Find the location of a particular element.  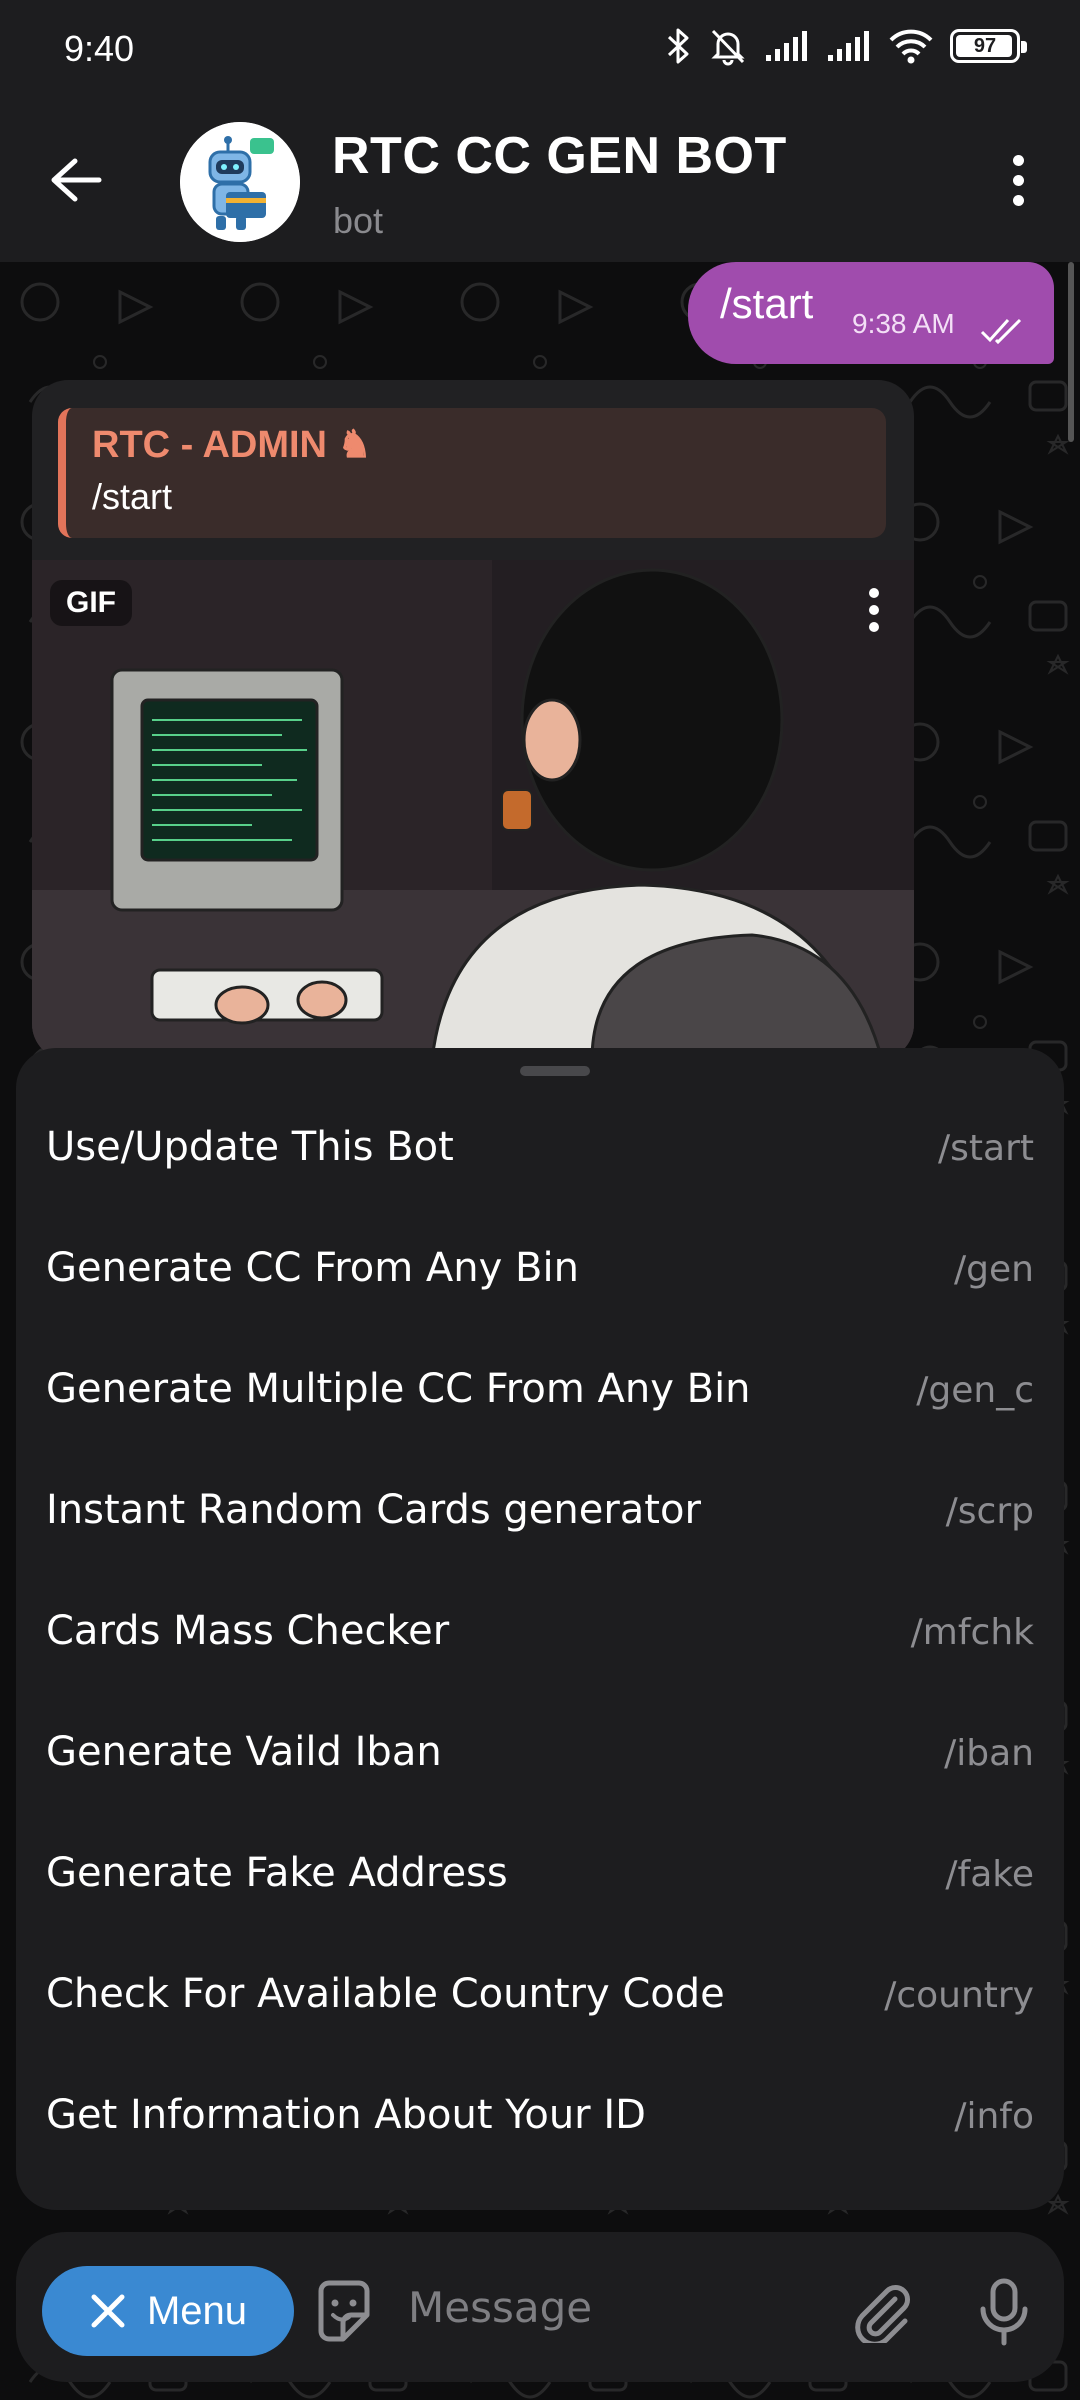

media-more-button is located at coordinates (874, 610).